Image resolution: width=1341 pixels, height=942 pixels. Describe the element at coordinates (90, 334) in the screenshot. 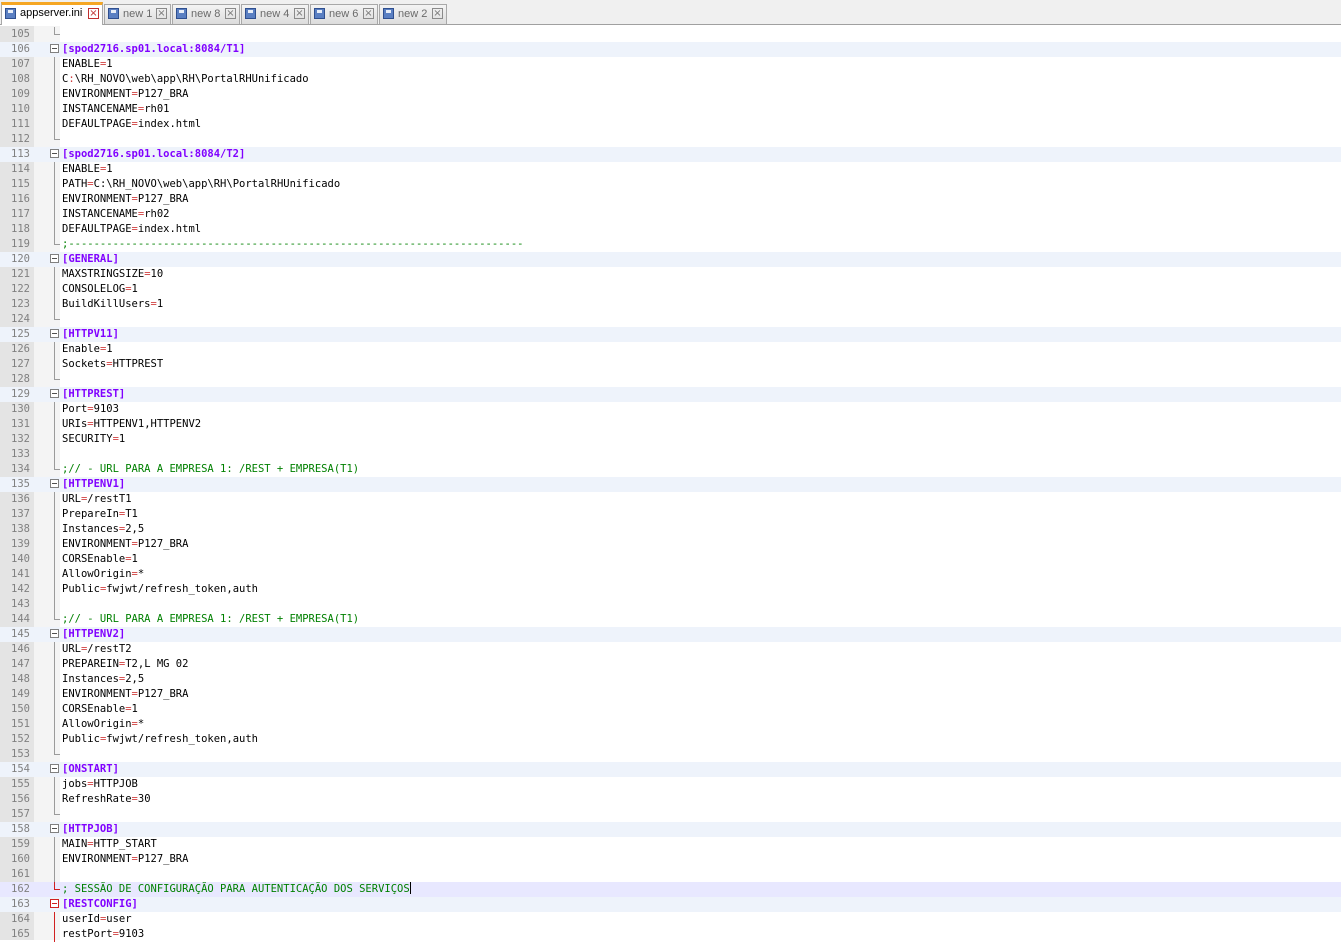

I see `code-text: [HTTPV11]` at that location.